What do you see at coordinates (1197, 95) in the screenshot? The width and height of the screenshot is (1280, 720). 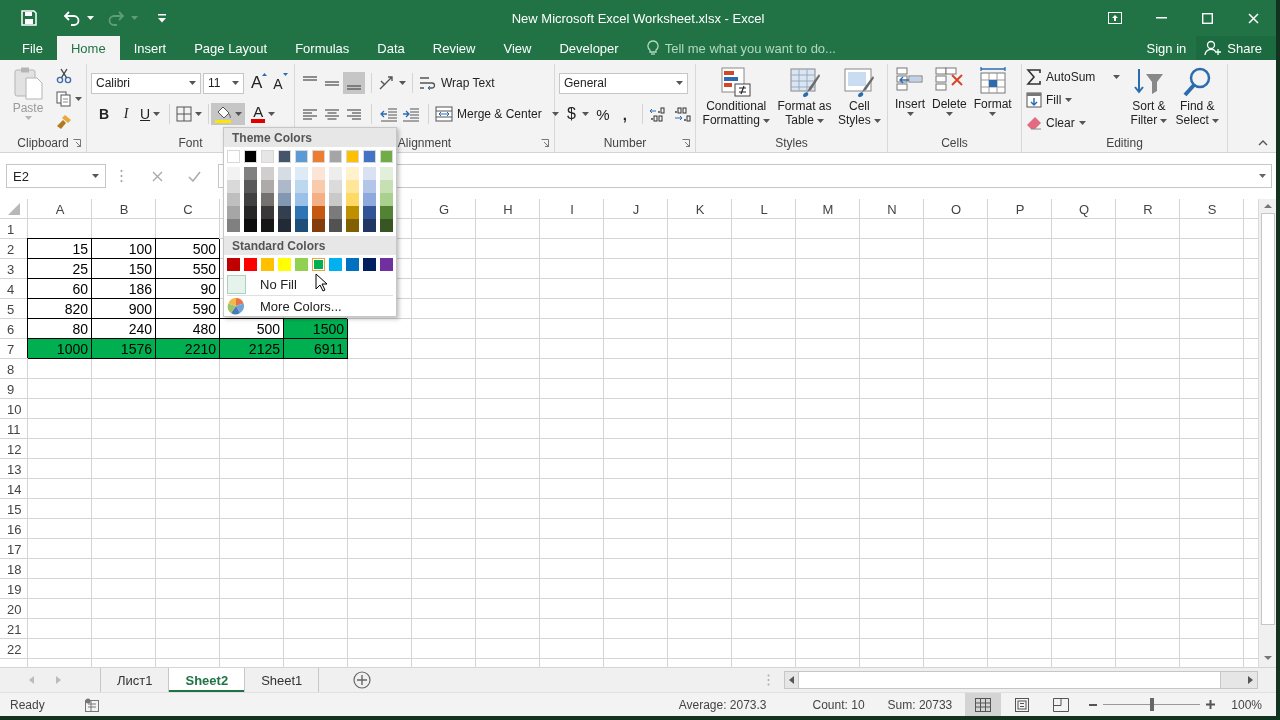 I see `find-select-button: Find & Select` at bounding box center [1197, 95].